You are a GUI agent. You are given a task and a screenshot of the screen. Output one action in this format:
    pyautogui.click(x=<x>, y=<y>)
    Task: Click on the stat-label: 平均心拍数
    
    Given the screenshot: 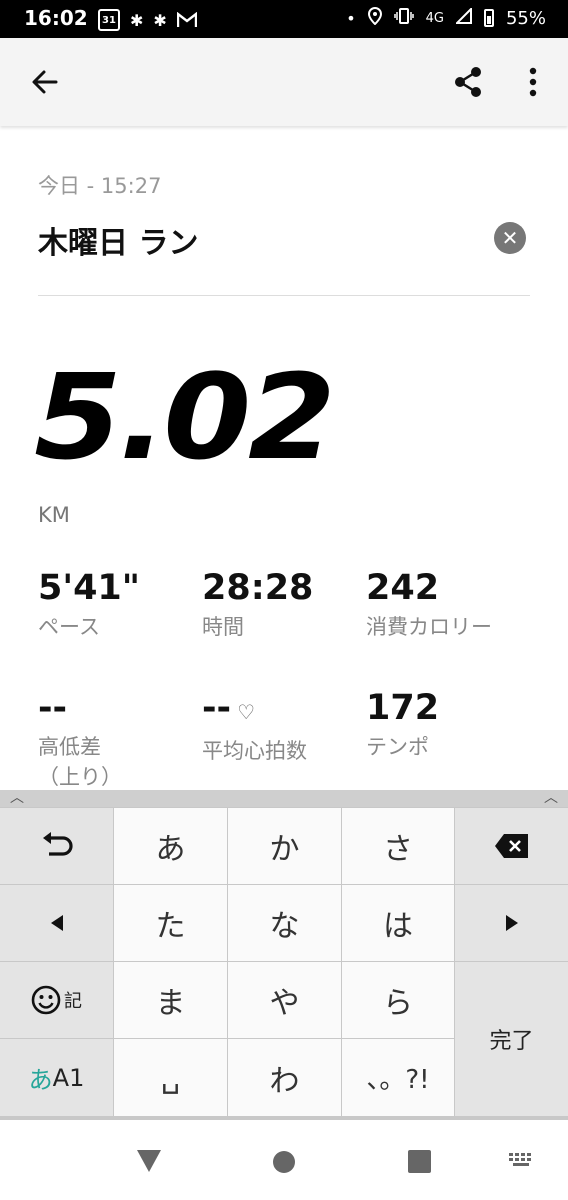 What is the action you would take?
    pyautogui.click(x=254, y=751)
    